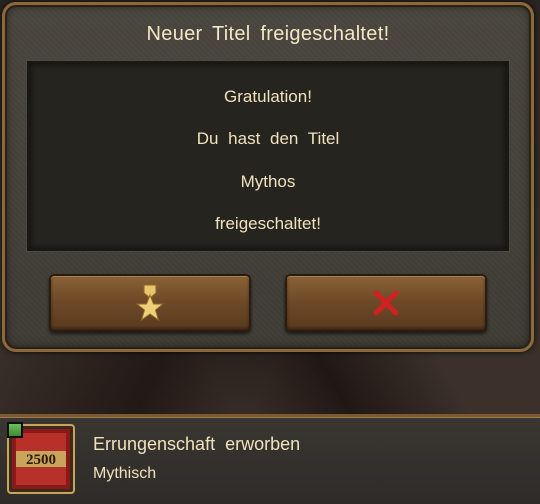 This screenshot has width=540, height=504. What do you see at coordinates (268, 34) in the screenshot?
I see `dialog-title: Neuer Titel freigeschaltet!` at bounding box center [268, 34].